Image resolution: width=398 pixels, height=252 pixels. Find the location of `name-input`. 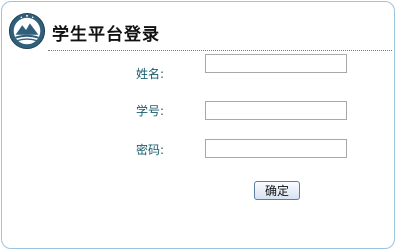

name-input is located at coordinates (276, 63).